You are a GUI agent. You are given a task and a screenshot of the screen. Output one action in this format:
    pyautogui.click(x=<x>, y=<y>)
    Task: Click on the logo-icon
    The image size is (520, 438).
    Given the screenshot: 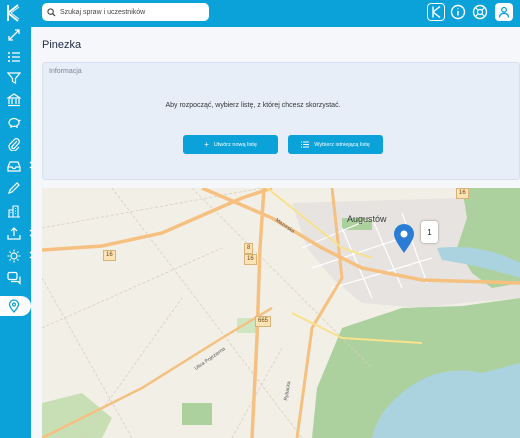 What is the action you would take?
    pyautogui.click(x=435, y=12)
    